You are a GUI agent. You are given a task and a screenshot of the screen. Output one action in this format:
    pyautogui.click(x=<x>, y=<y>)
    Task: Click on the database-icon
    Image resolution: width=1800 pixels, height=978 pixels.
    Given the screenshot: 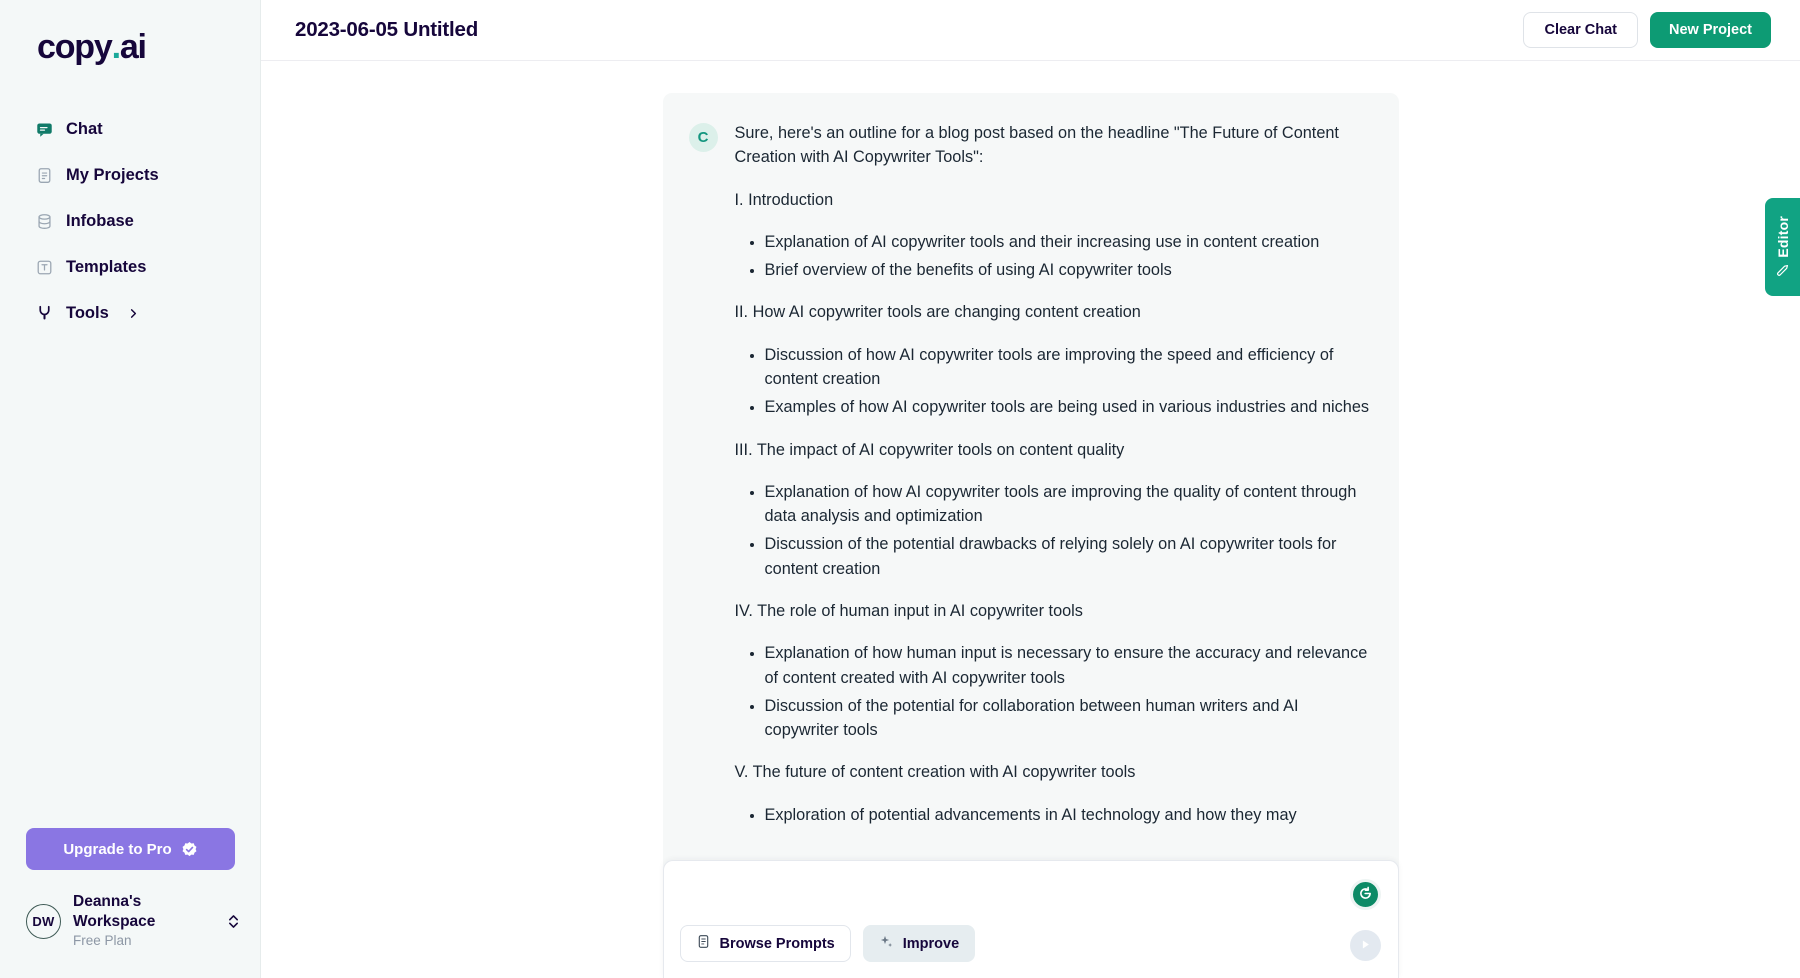 What is the action you would take?
    pyautogui.click(x=44, y=221)
    